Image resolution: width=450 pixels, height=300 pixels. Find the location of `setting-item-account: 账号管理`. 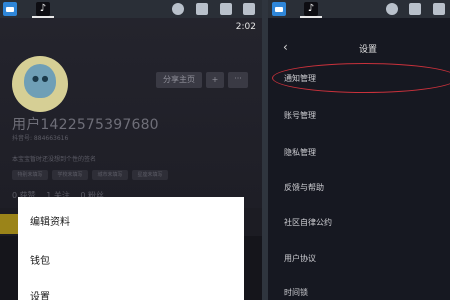

setting-item-account: 账号管理 is located at coordinates (300, 115).